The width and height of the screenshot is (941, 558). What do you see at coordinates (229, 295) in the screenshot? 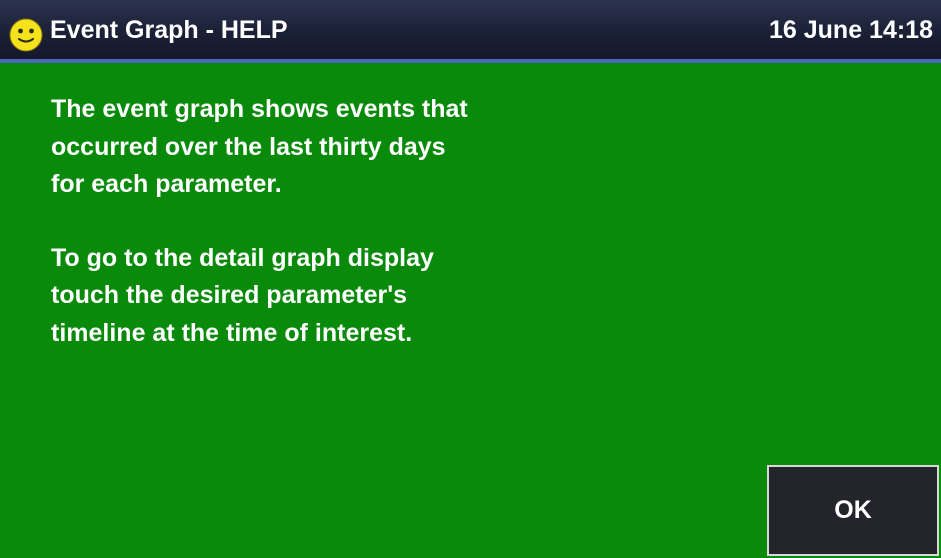
I see `help-line: touch the desired parameter's` at bounding box center [229, 295].